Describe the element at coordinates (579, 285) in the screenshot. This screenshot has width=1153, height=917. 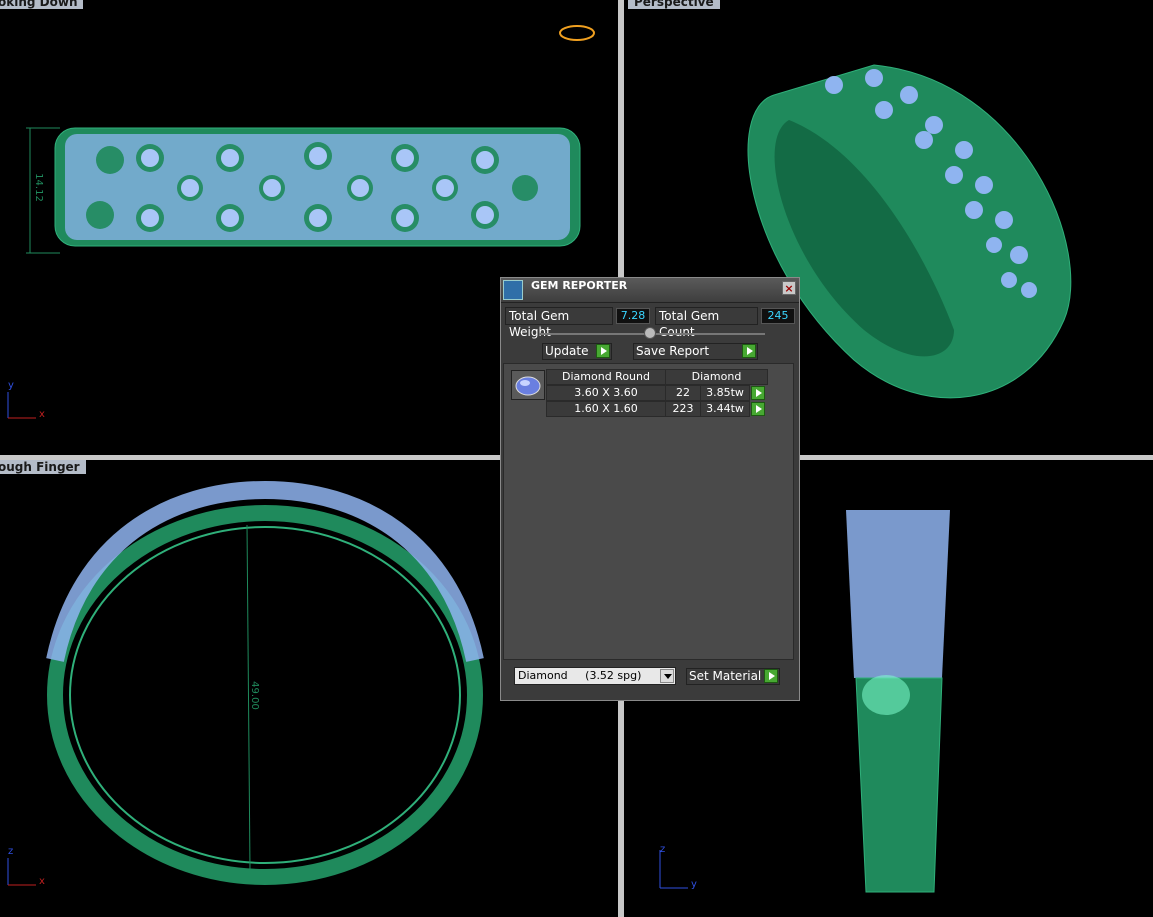
I see `dialog-title: GEM REPORTER` at that location.